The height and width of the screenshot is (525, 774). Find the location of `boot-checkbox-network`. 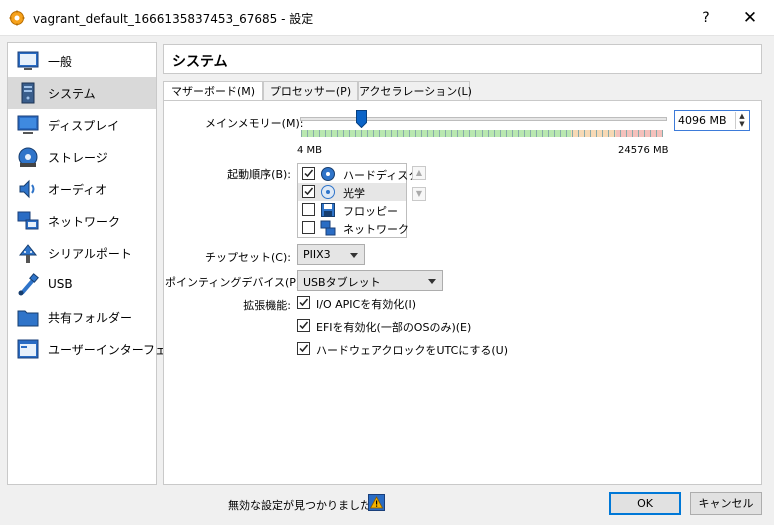

boot-checkbox-network is located at coordinates (308, 227).